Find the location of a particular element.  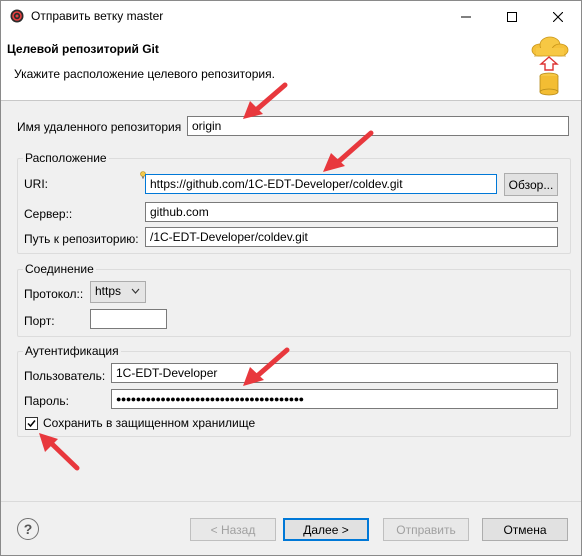

header-title: Целевой репозиторий Git is located at coordinates (83, 49).